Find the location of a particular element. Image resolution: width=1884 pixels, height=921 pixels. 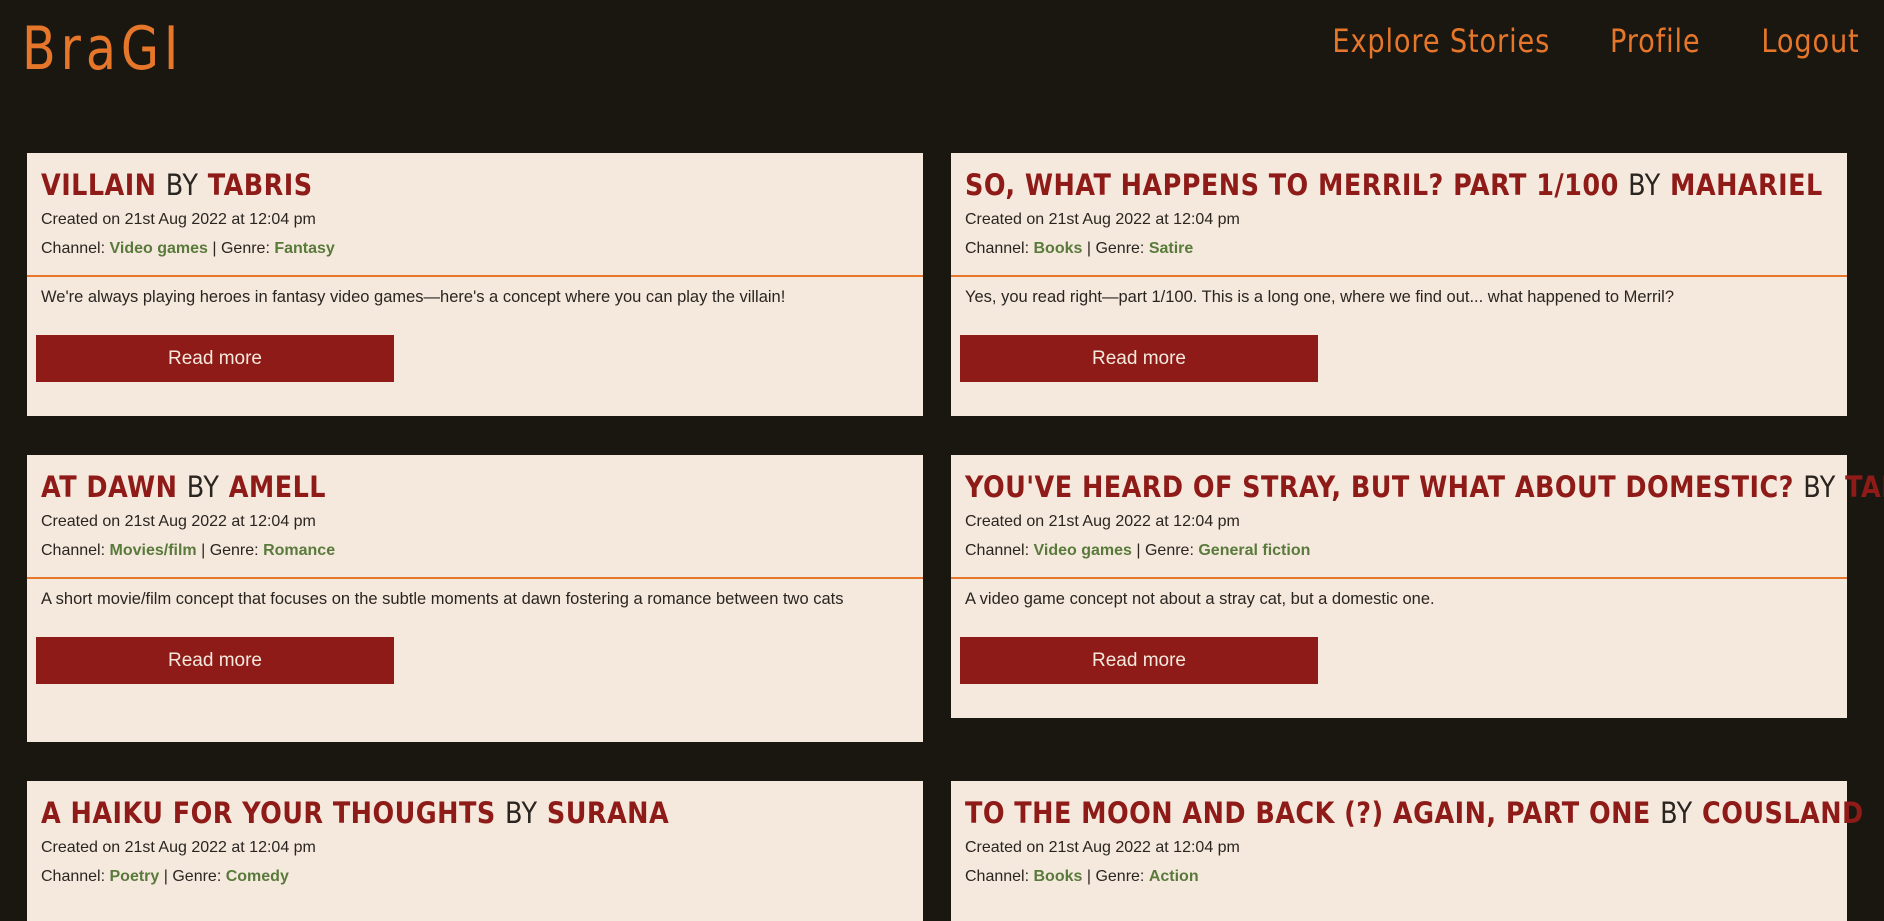

channel-genre: Channel: Movies/film | Genre: Romance is located at coordinates (188, 550).